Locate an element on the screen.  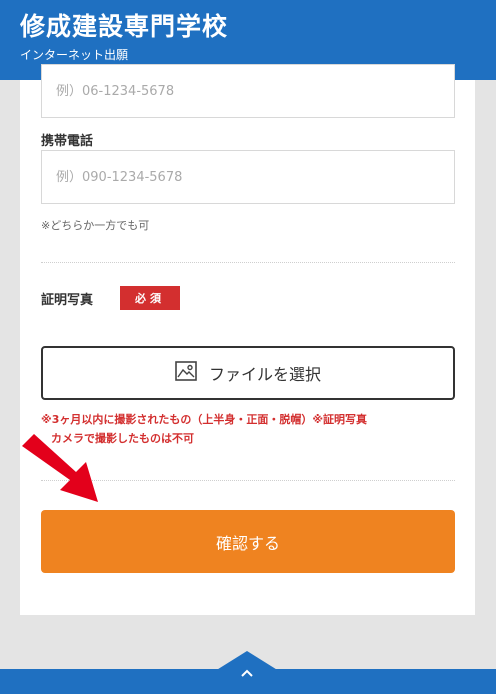
image-file-icon is located at coordinates (186, 373).